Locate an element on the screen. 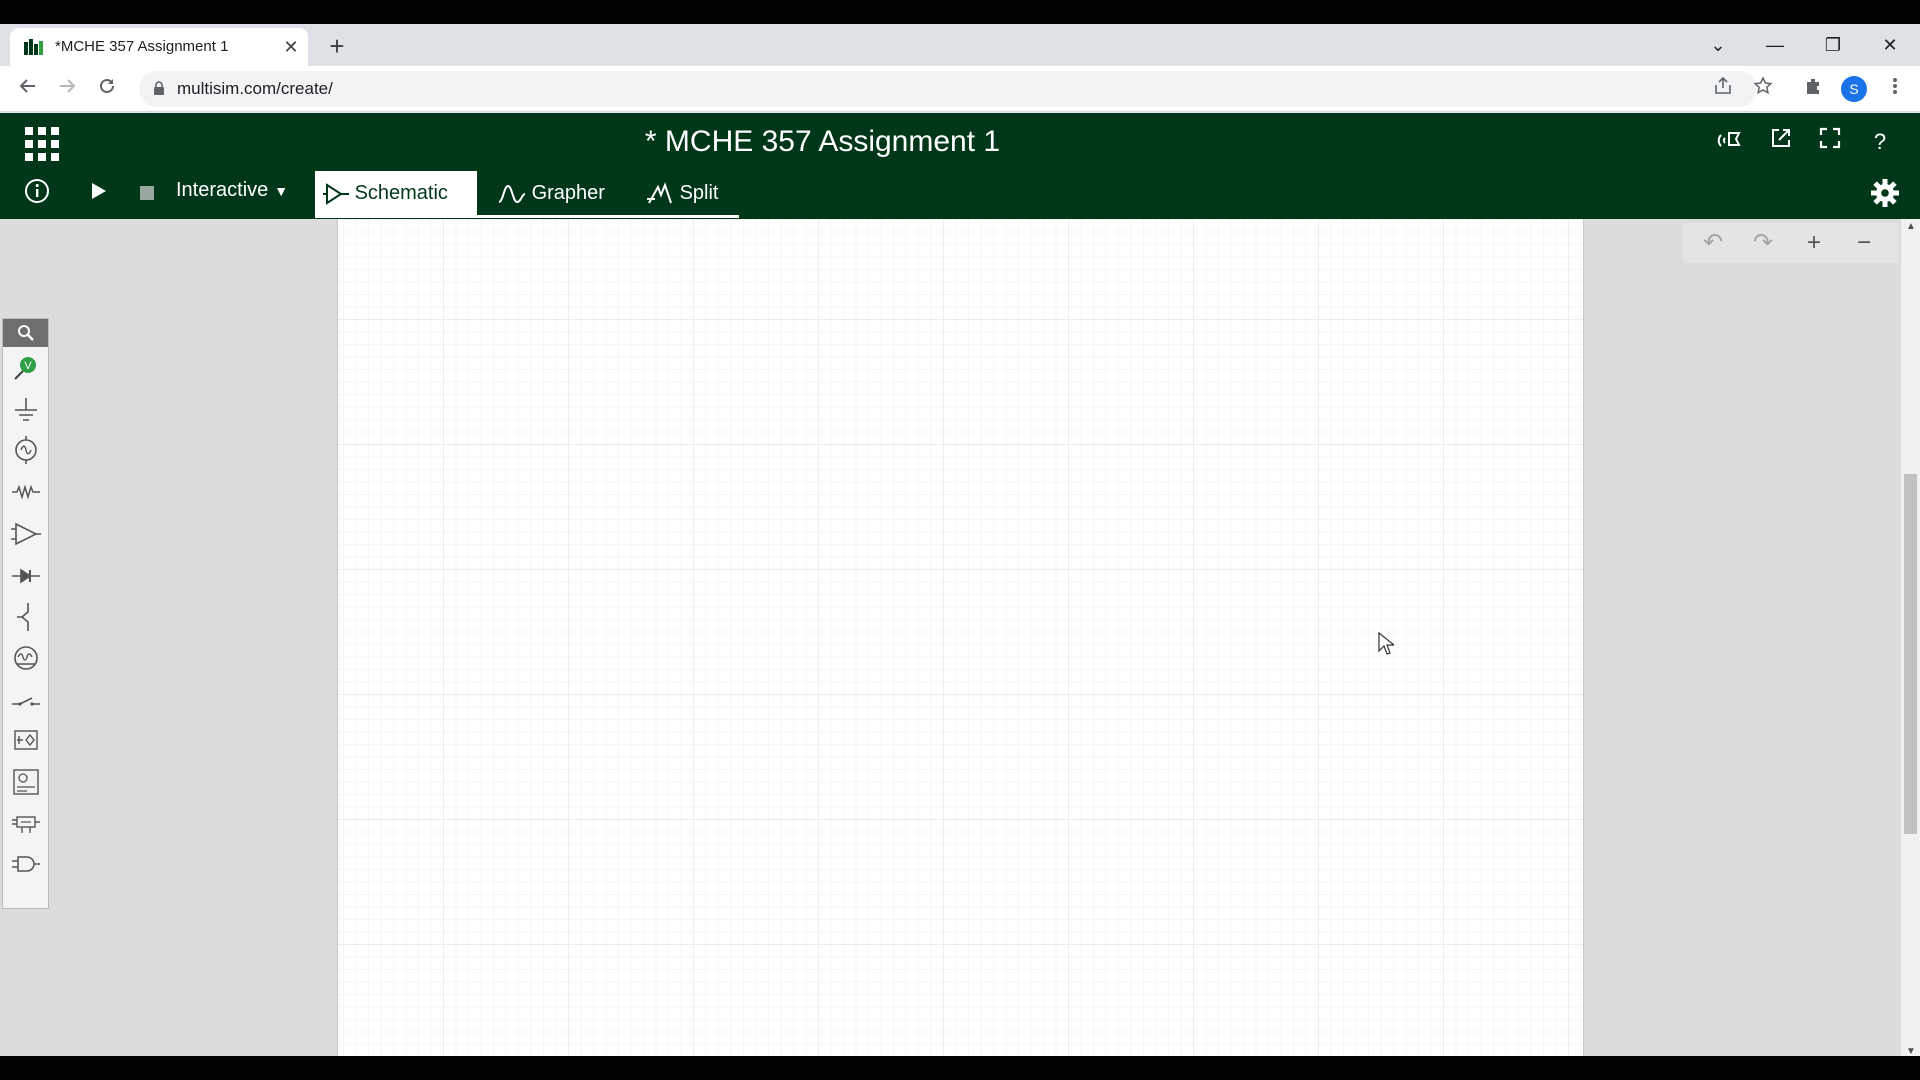 The height and width of the screenshot is (1080, 1920). zoom-out-button: − is located at coordinates (1864, 243).